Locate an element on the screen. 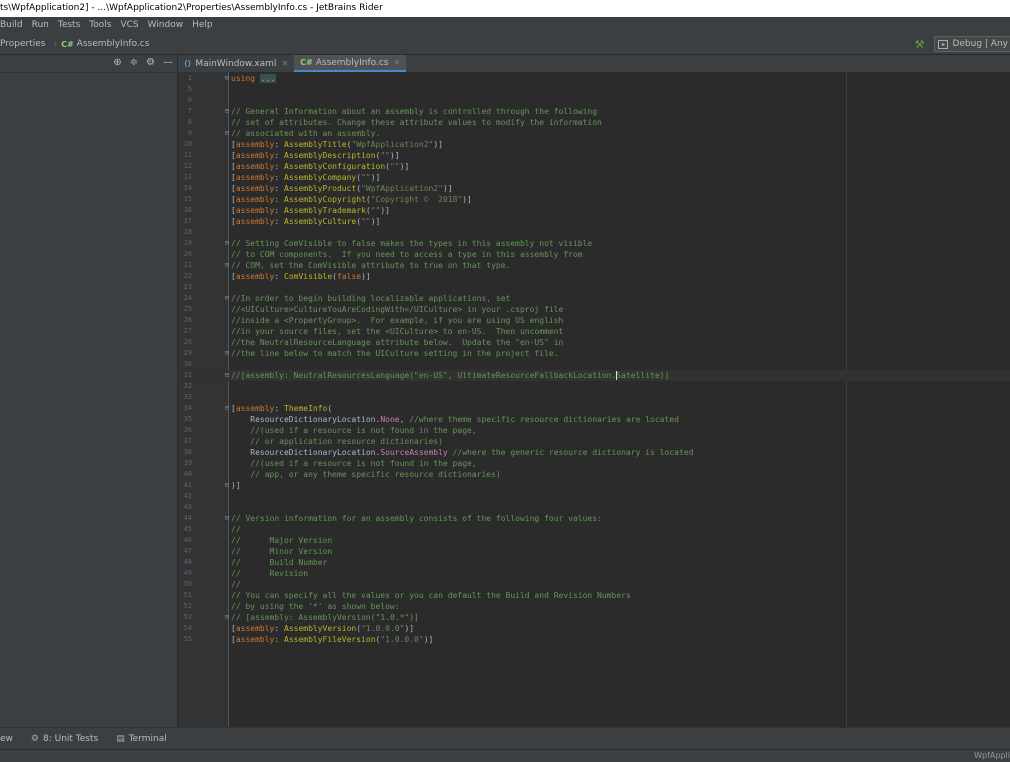  line-number: 43 is located at coordinates (187, 507).